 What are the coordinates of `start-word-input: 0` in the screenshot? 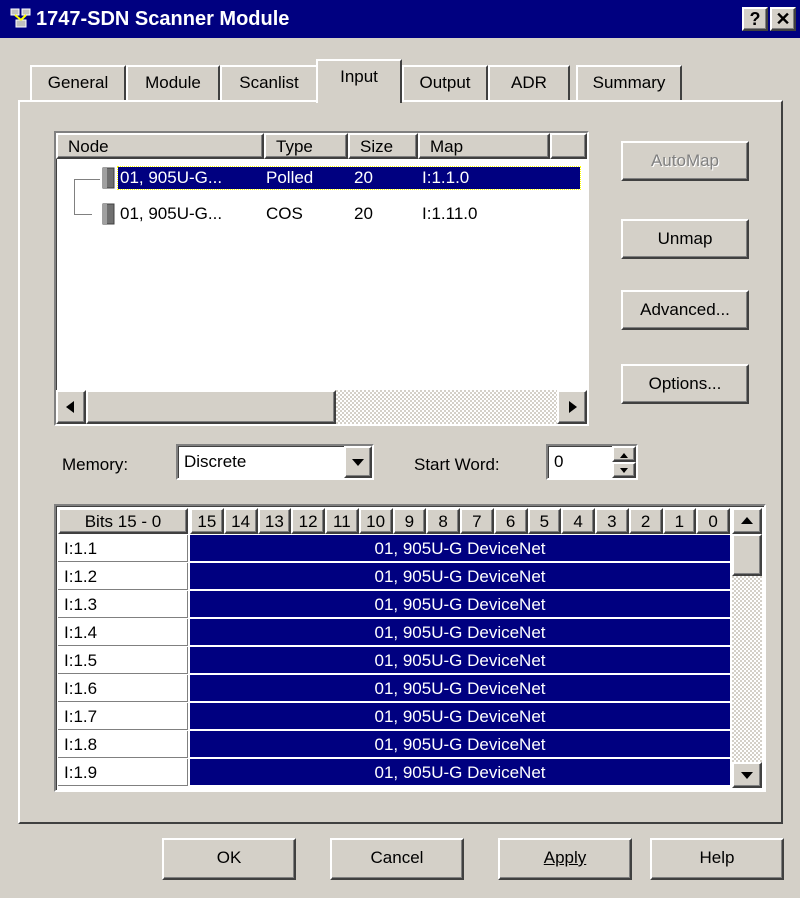 It's located at (558, 462).